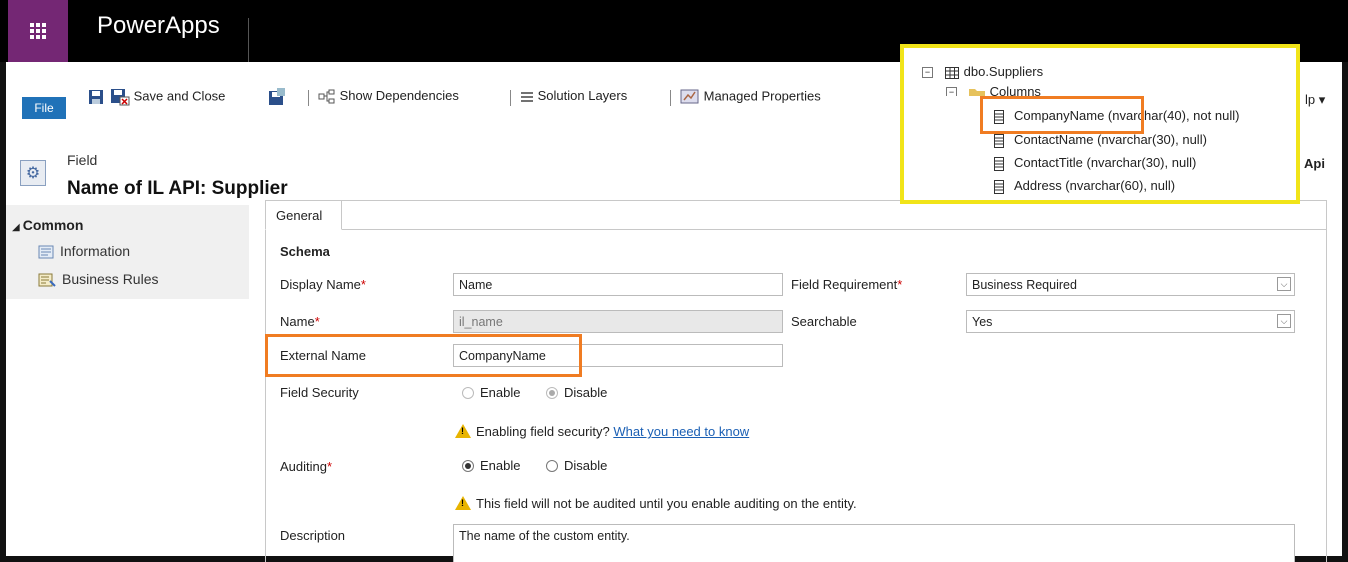 Image resolution: width=1348 pixels, height=562 pixels. I want to click on tree-node-columns-folder: − Columns, so click(993, 90).